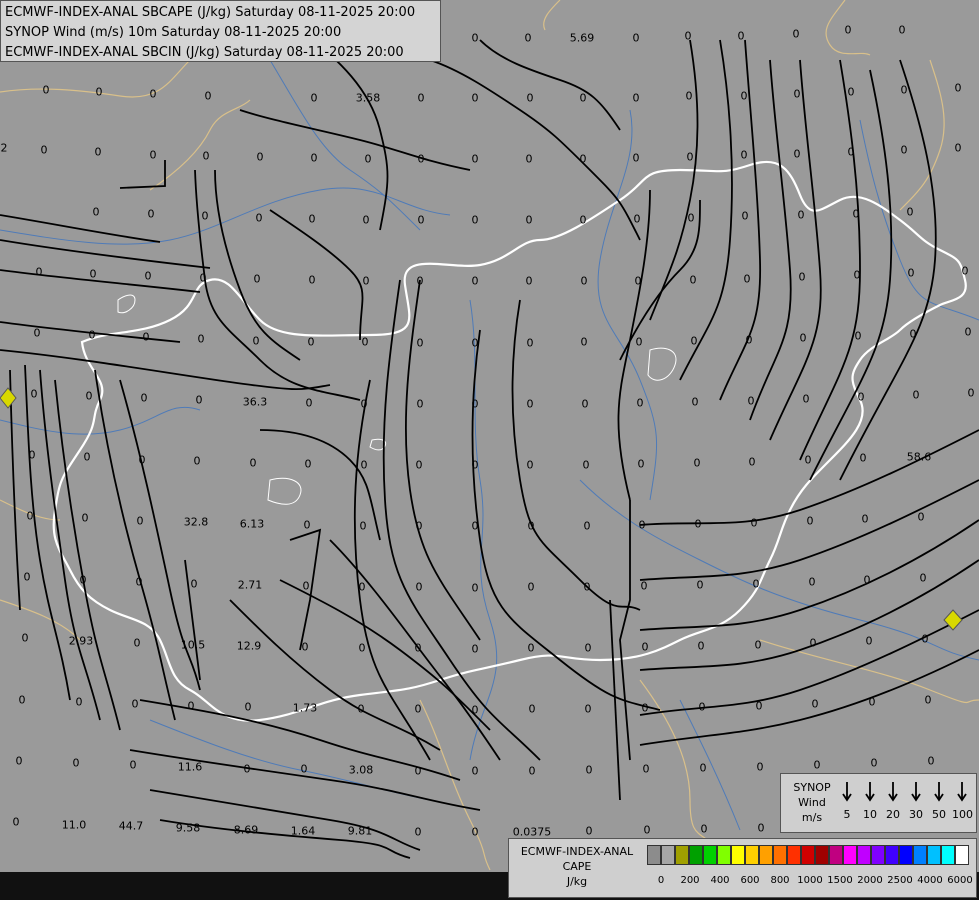  I want to click on cape-scale-tick: 800, so click(780, 880).